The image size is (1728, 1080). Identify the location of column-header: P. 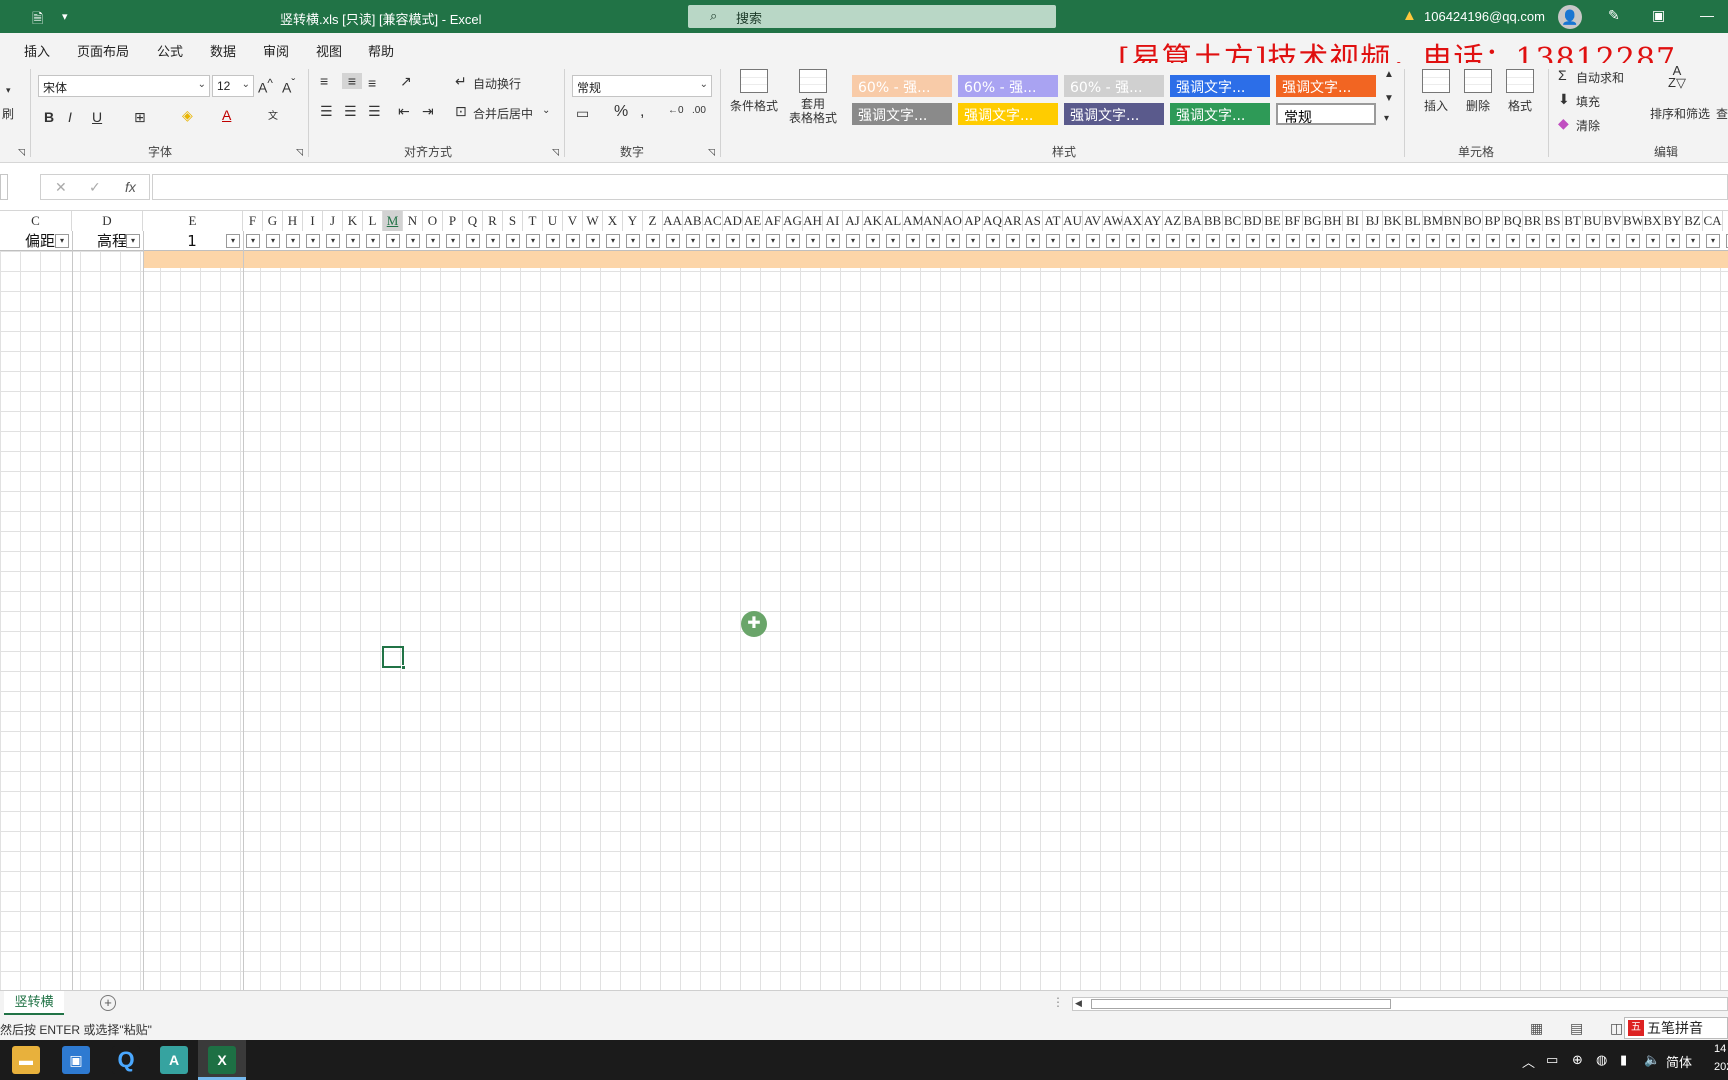
(453, 221).